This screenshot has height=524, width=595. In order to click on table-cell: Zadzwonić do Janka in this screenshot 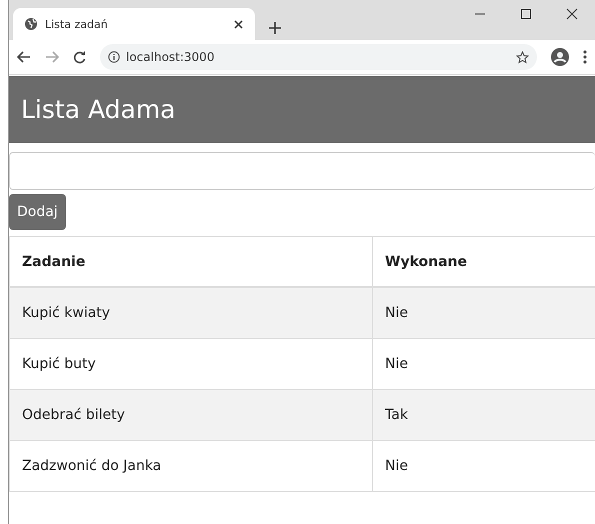, I will do `click(191, 466)`.